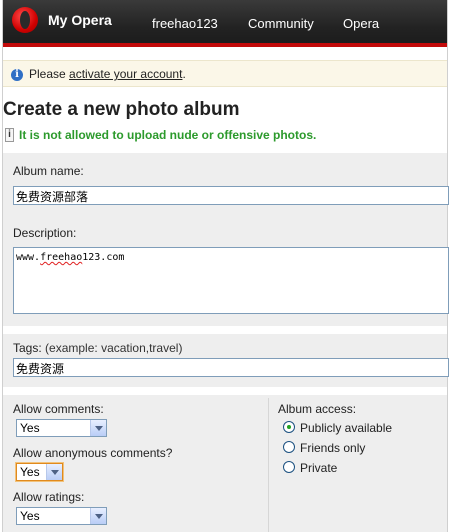  What do you see at coordinates (121, 109) in the screenshot?
I see `page-title: Create a new photo album` at bounding box center [121, 109].